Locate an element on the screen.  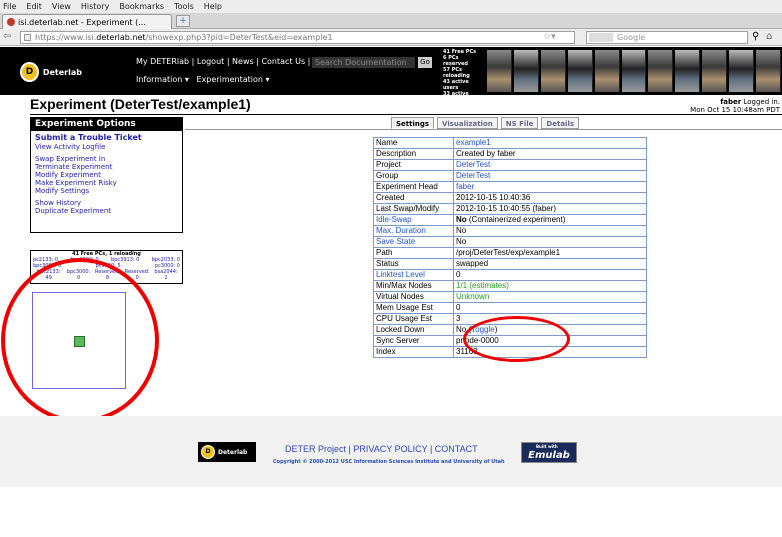
menu-experimentation: Experimentation ▾ is located at coordinates (233, 79).